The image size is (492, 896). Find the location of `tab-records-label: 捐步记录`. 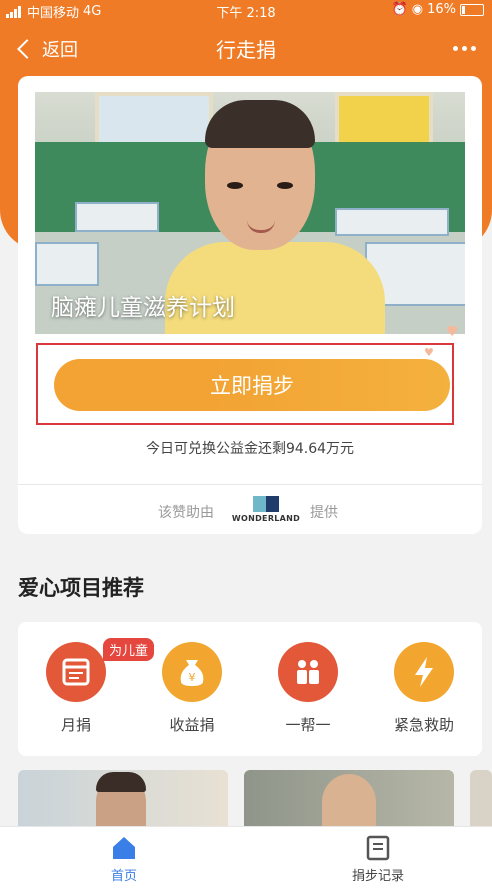

tab-records-label: 捐步记录 is located at coordinates (377, 876).